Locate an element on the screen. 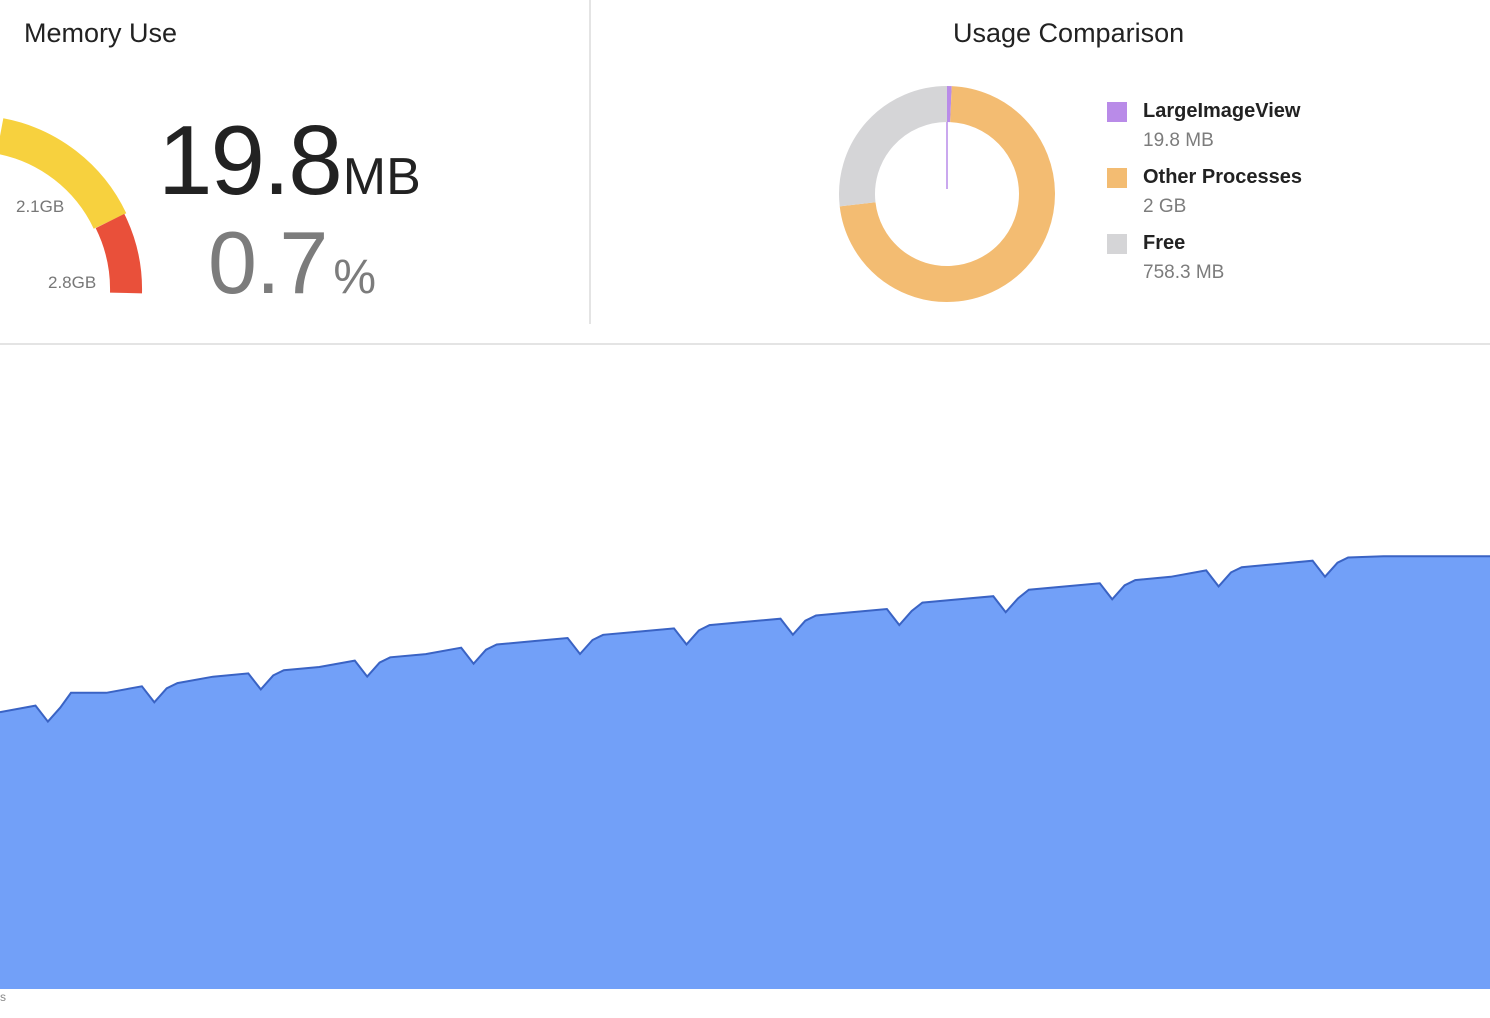  legend-name-largeimageview: LargeImageView is located at coordinates (1222, 111).